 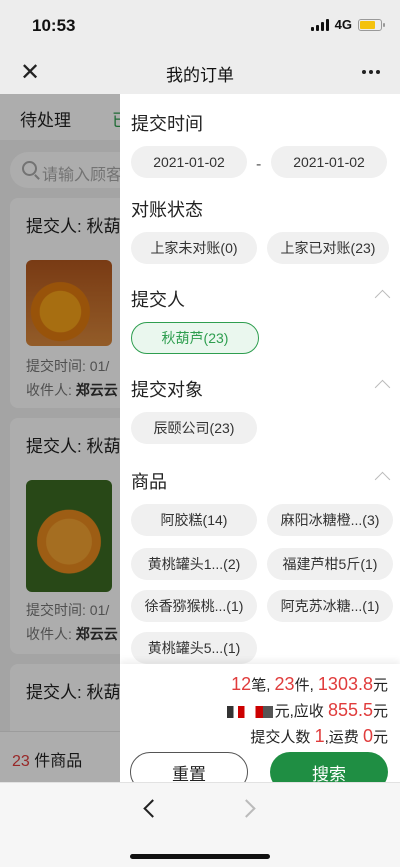 What do you see at coordinates (200, 824) in the screenshot?
I see `browser-toolbar` at bounding box center [200, 824].